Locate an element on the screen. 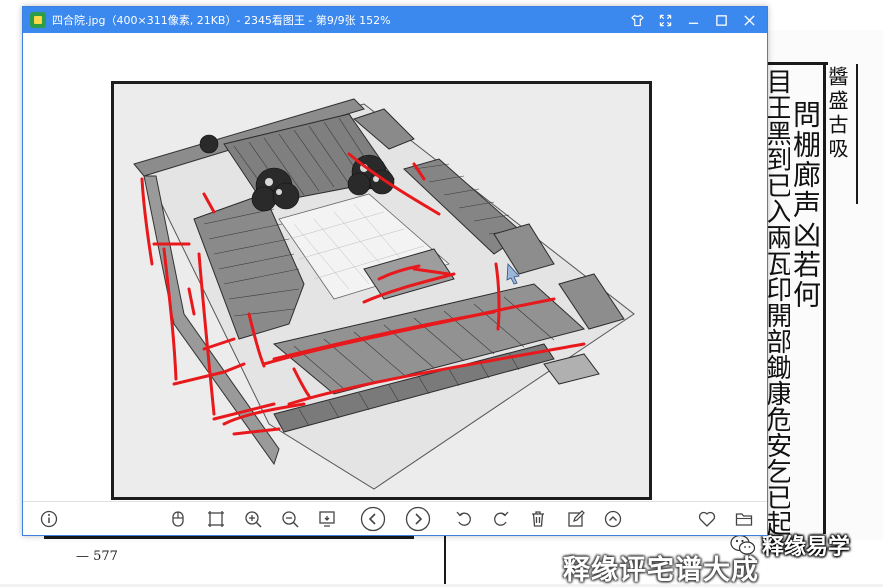 The image size is (883, 587). fullscreen-icon is located at coordinates (665, 20).